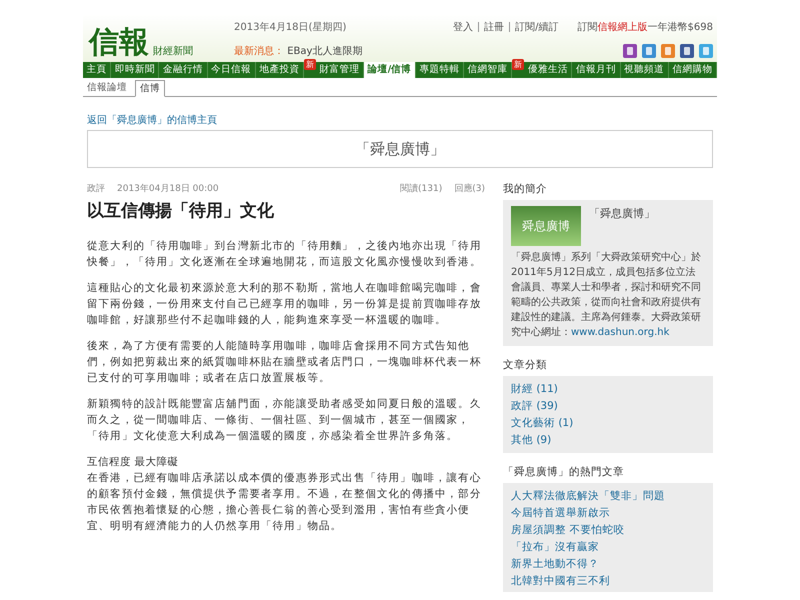  Describe the element at coordinates (421, 188) in the screenshot. I see `read-count: 閱讀(131)` at that location.